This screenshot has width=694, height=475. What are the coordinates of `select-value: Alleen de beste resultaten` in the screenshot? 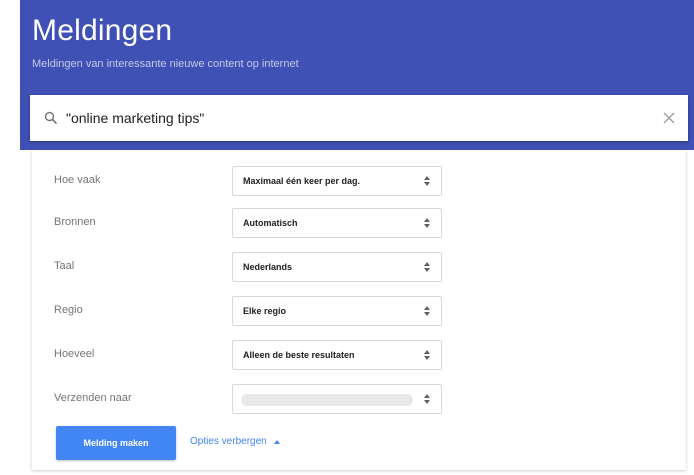 It's located at (299, 355).